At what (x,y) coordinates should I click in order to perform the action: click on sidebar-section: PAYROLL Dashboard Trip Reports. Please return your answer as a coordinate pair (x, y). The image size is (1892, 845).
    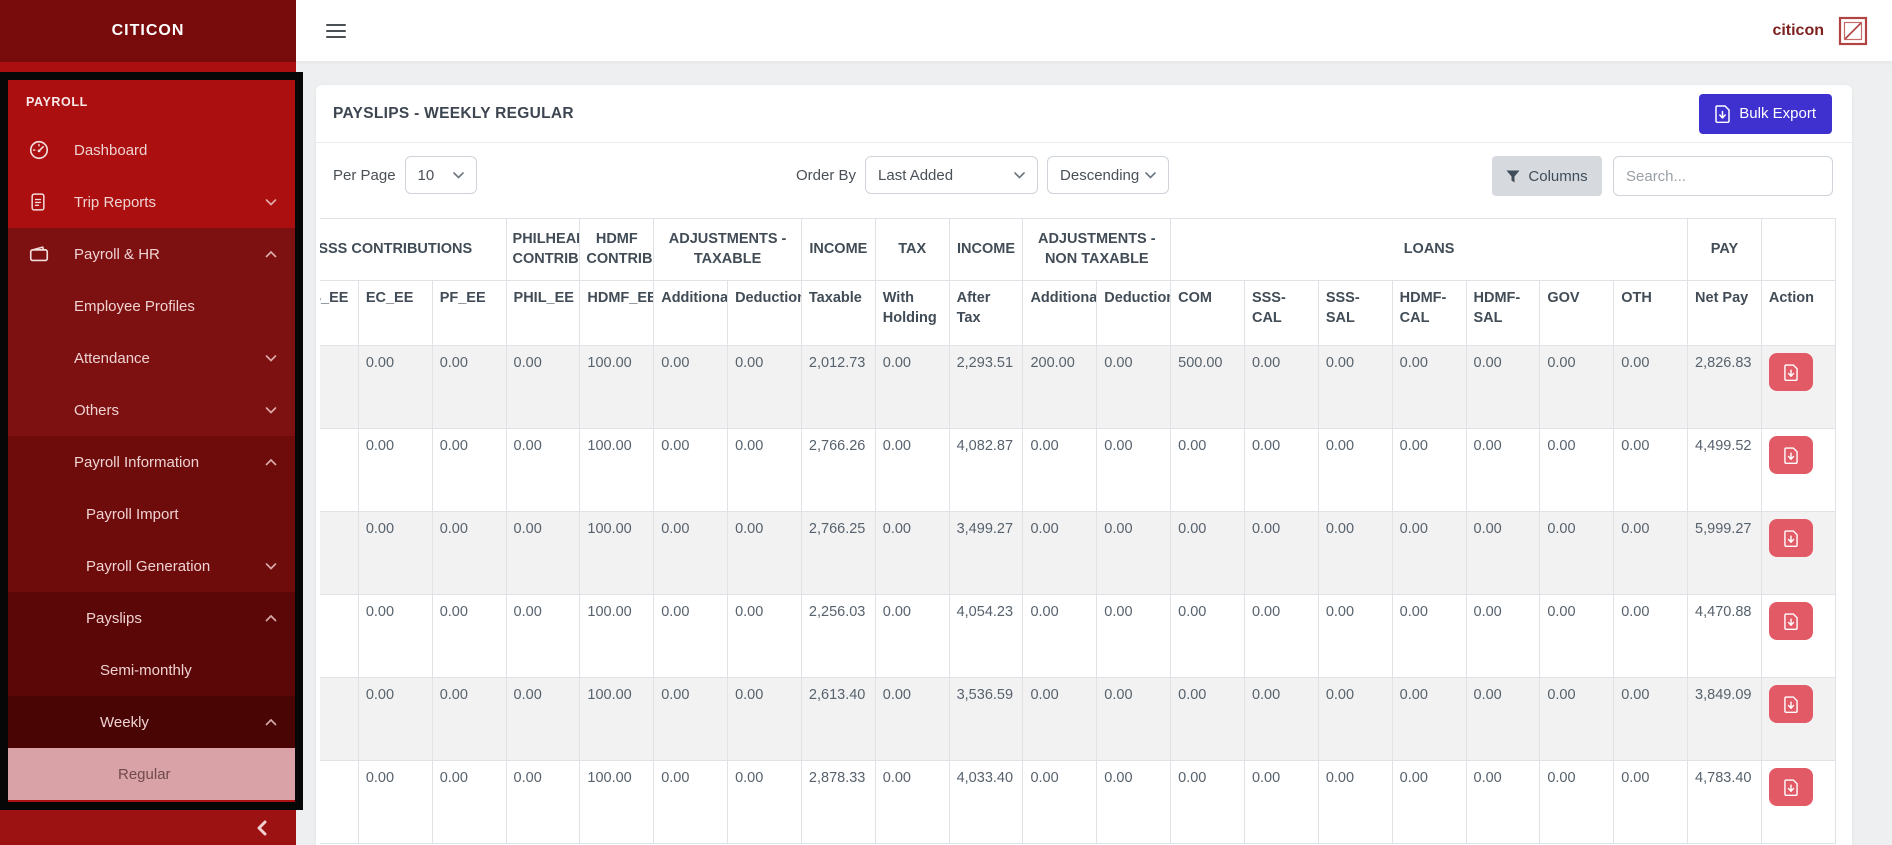
    Looking at the image, I should click on (151, 154).